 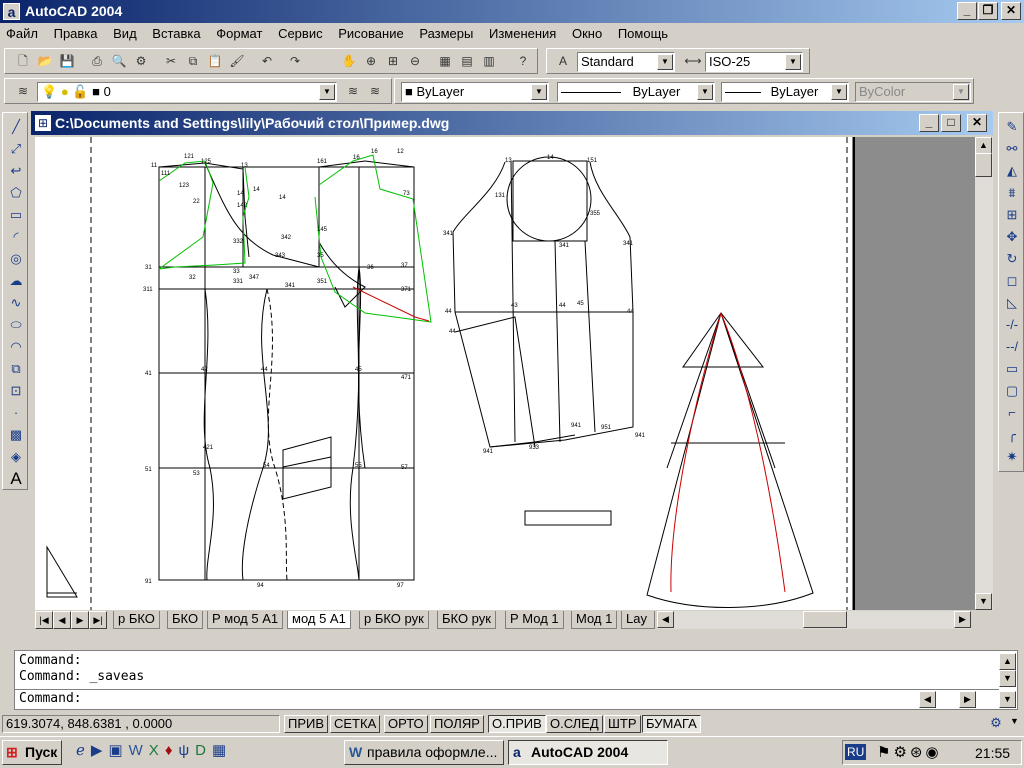 I want to click on tab-bko: БКО, so click(x=185, y=620).